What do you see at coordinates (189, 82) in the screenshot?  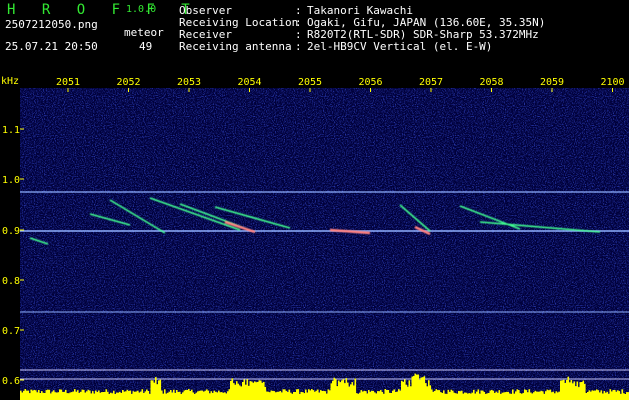 I see `x-tick-label: 2053` at bounding box center [189, 82].